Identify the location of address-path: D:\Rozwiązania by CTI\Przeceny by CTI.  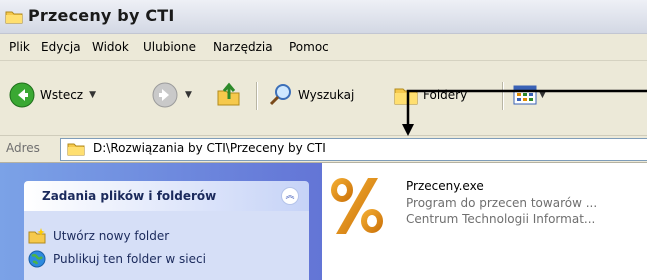
(209, 148).